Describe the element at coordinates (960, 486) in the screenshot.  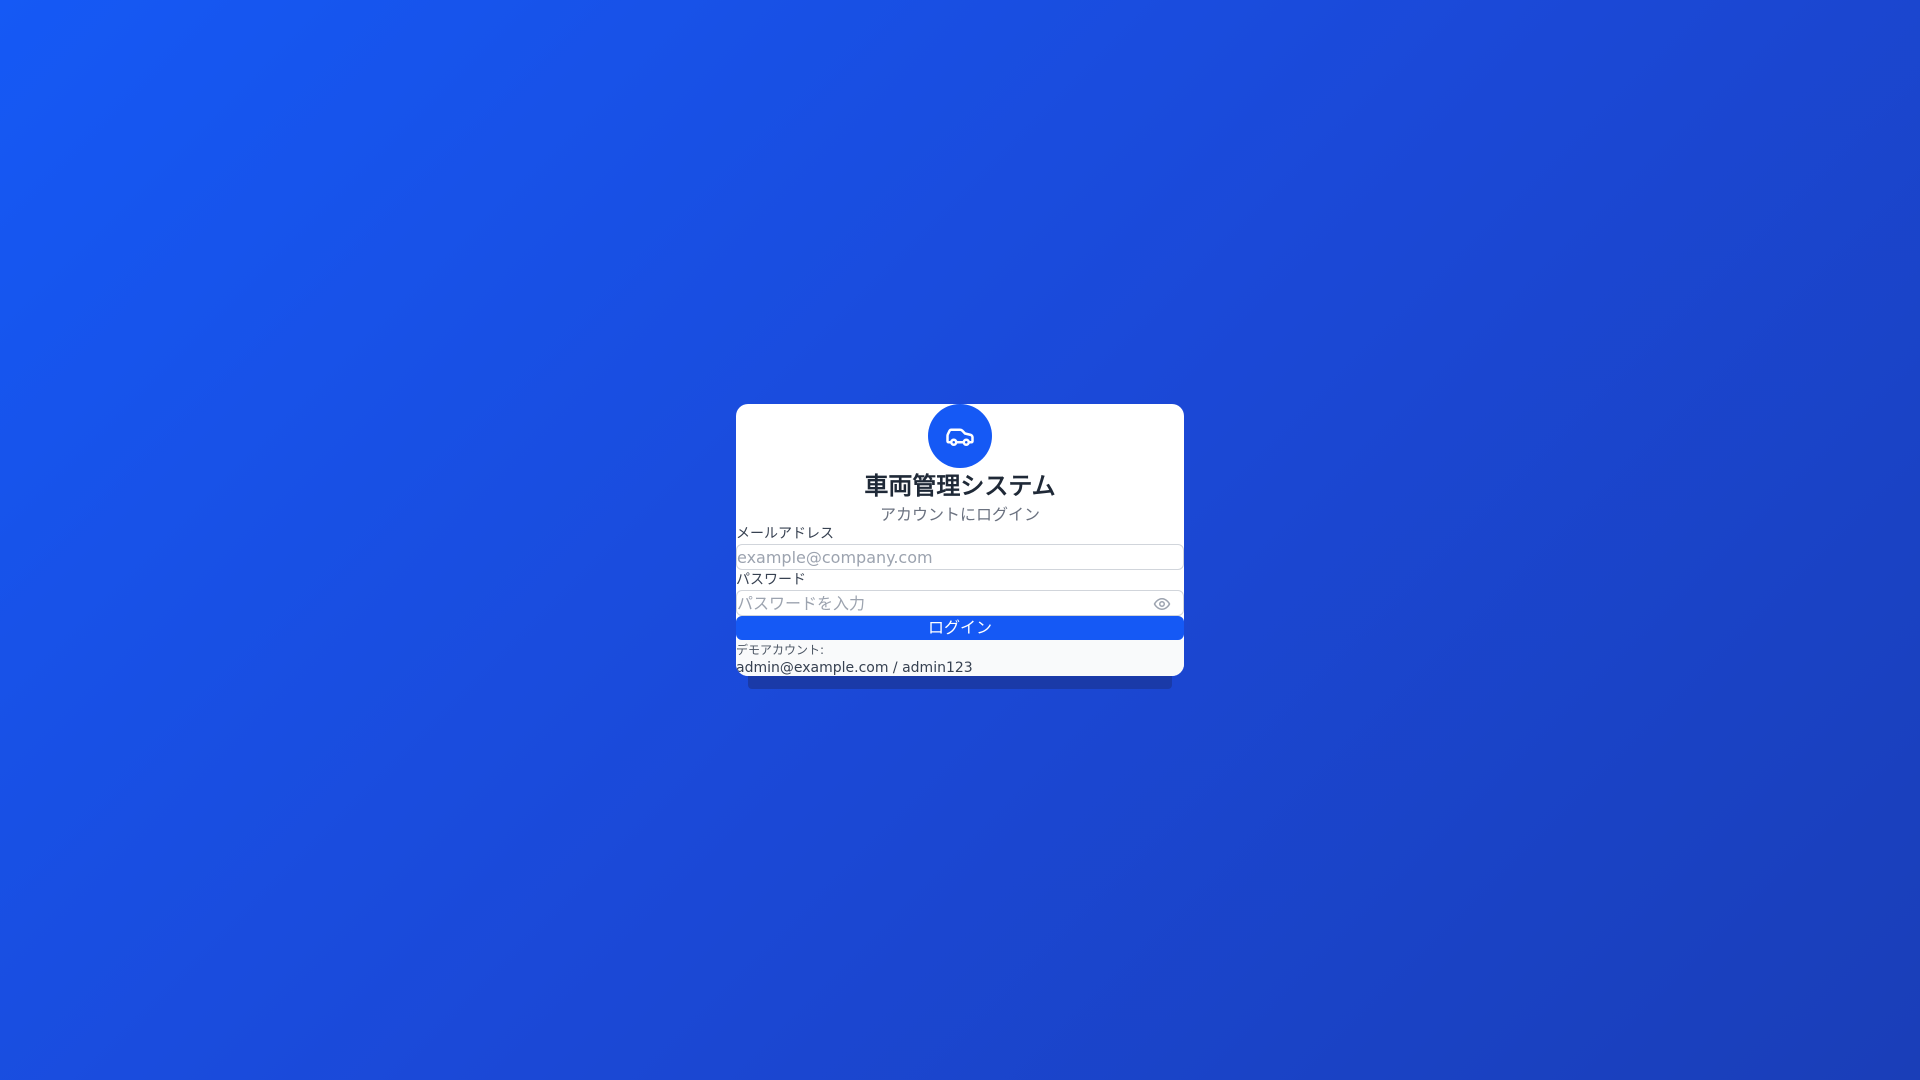
I see `app-title: 車両管理システム` at that location.